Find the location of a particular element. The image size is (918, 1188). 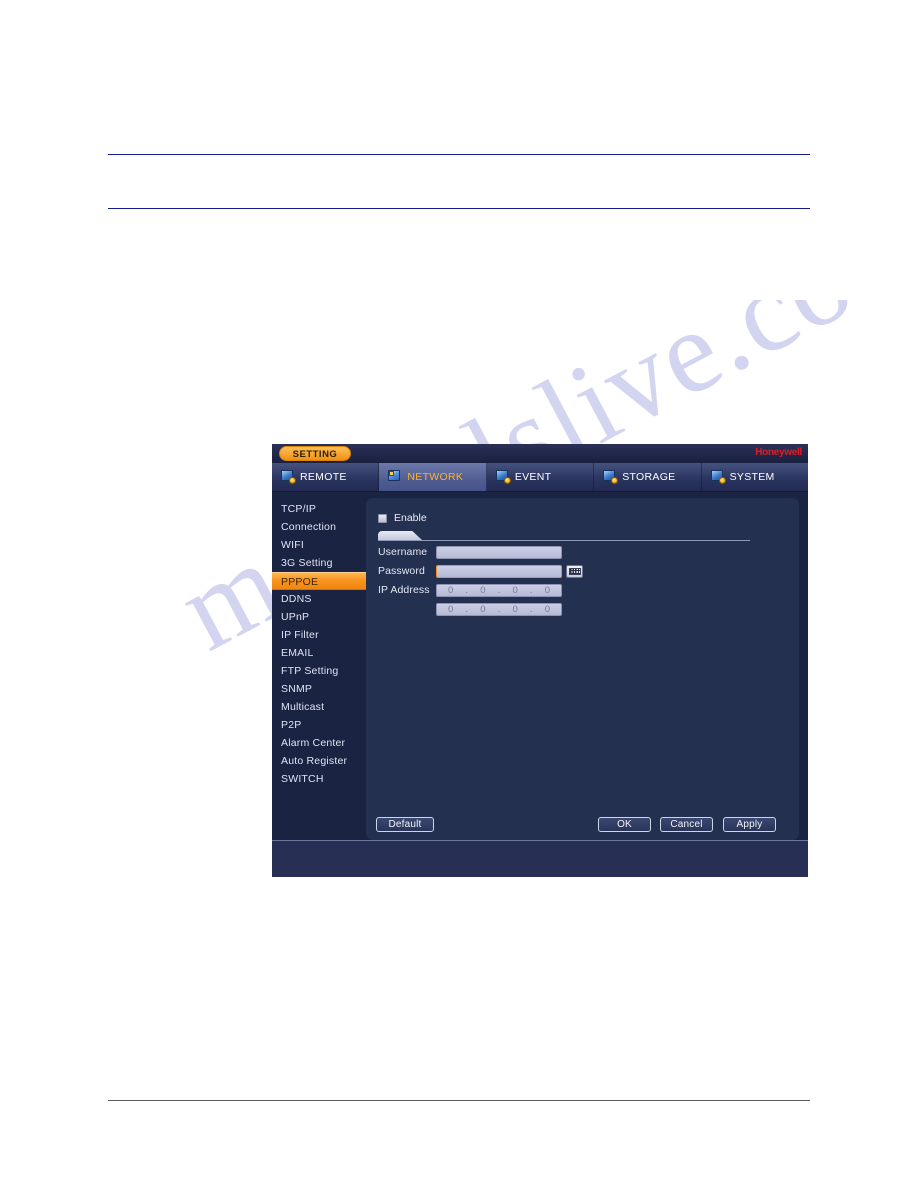

ip-address-row-2: 0 . 0 . 0 . 0 is located at coordinates (470, 609).